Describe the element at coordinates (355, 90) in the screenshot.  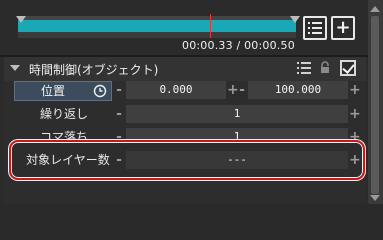
I see `position-end-increment: +` at that location.